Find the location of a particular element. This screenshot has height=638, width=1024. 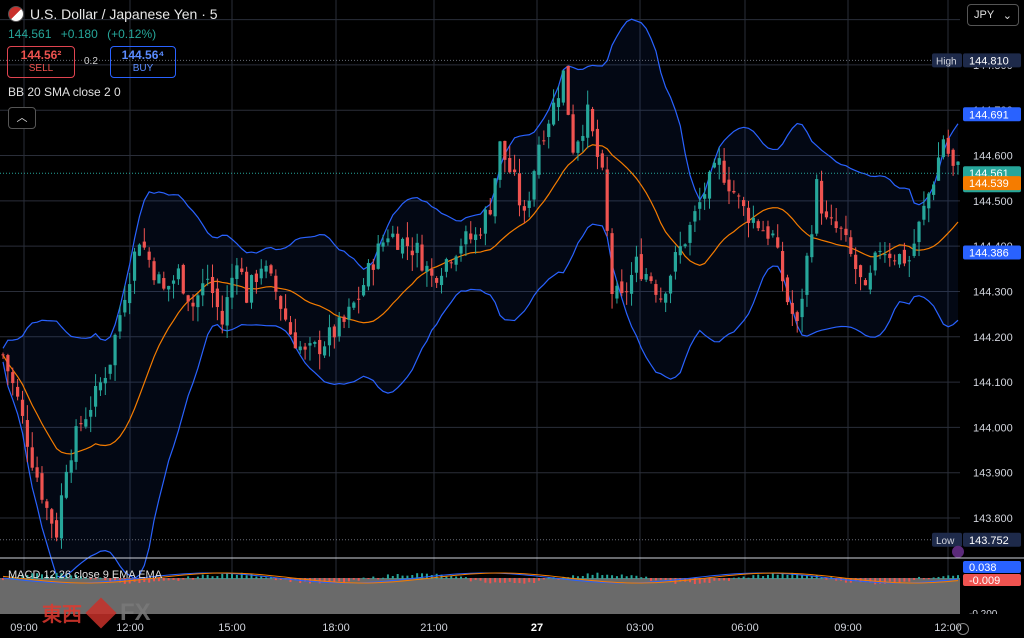

y-tick-label: 143.900 is located at coordinates (993, 474).